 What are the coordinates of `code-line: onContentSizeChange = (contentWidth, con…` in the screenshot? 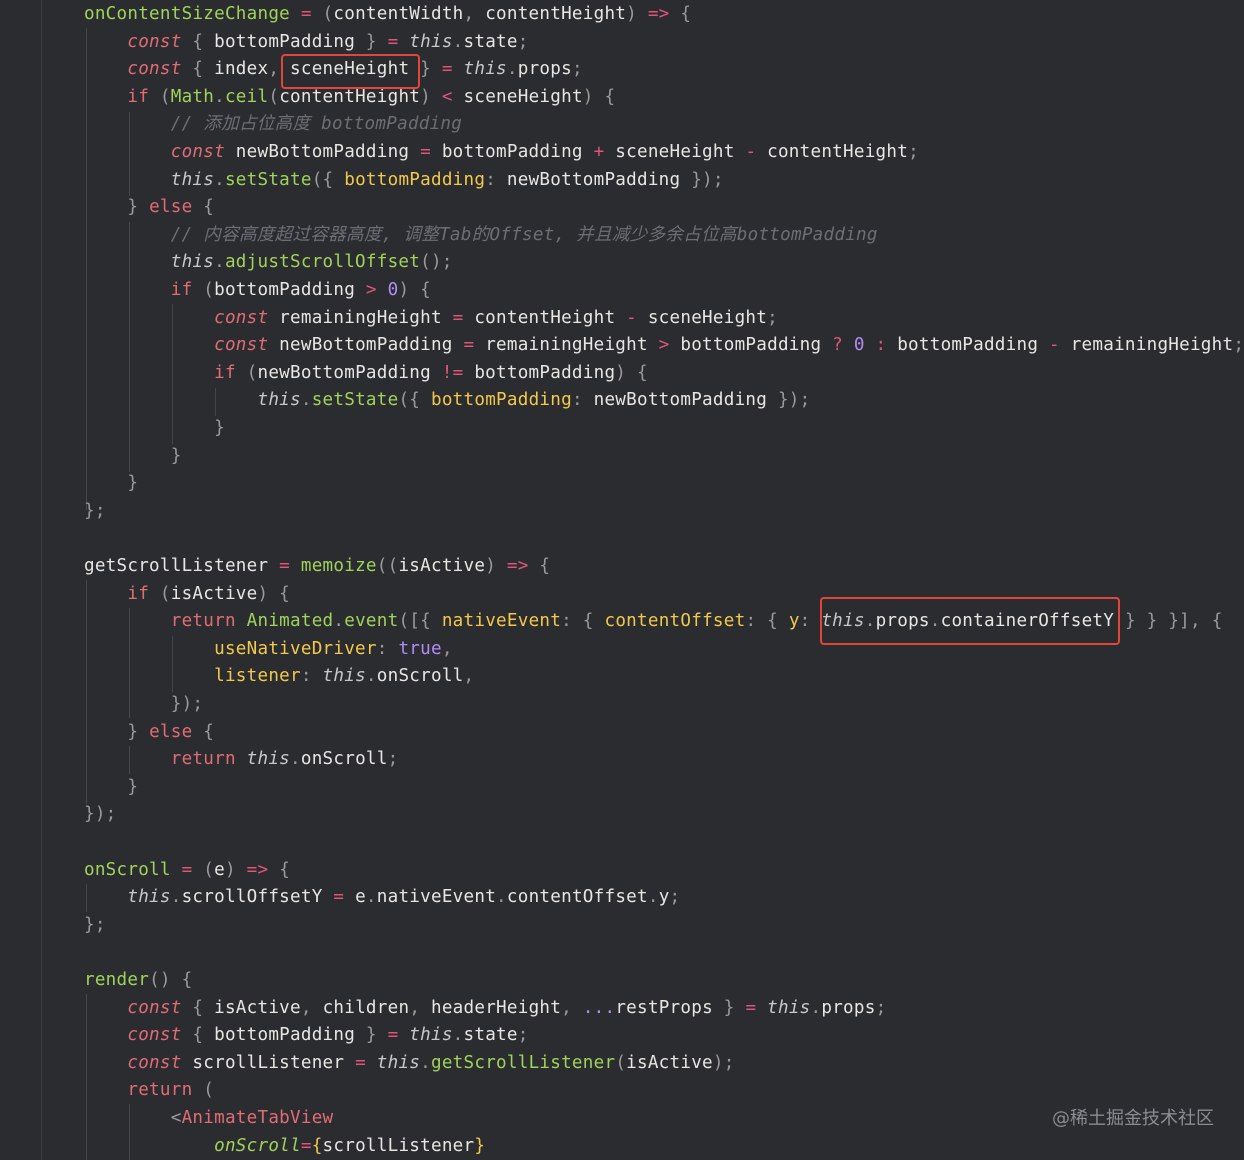 It's located at (387, 14).